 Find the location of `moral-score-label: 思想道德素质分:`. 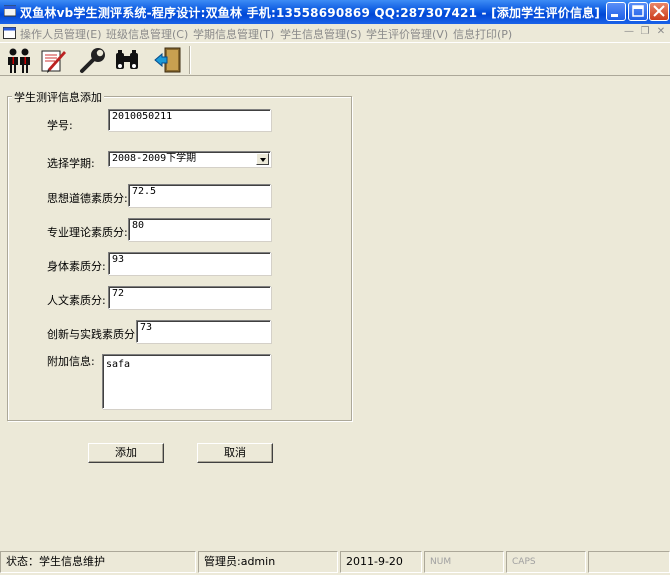

moral-score-label: 思想道德素质分: is located at coordinates (87, 198).